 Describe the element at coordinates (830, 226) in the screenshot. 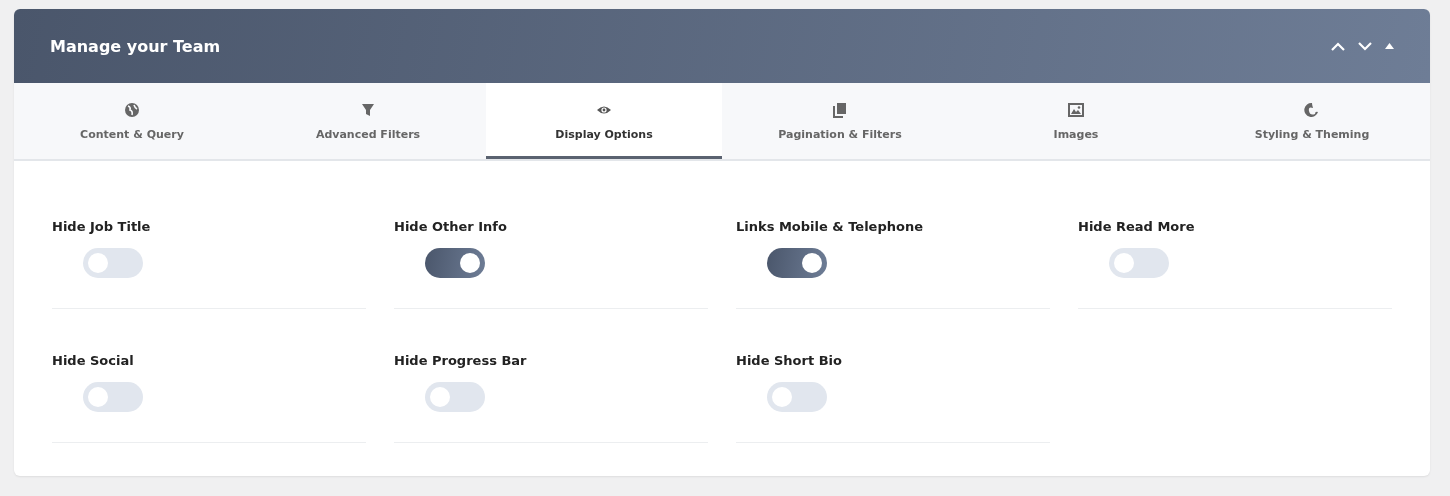

I see `option-label: Links Mobile & Telephone` at that location.